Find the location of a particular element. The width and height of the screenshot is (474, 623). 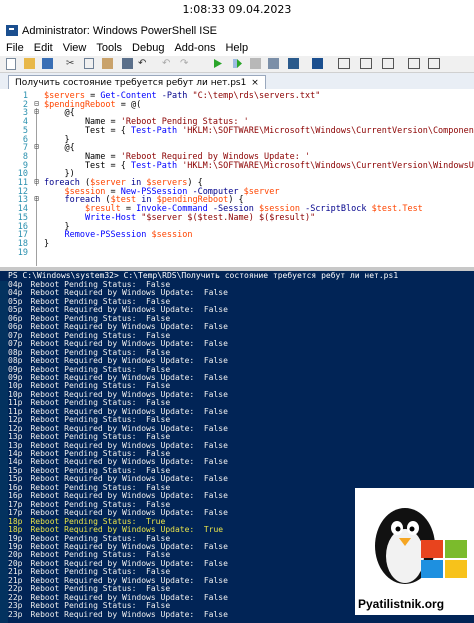

cut-icon: ✂ is located at coordinates (71, 63).